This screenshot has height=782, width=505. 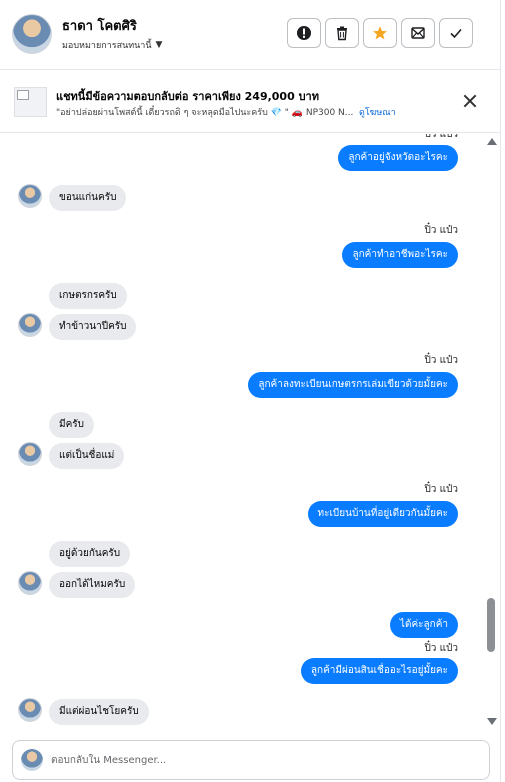 What do you see at coordinates (491, 625) in the screenshot?
I see `scroll-thumb` at bounding box center [491, 625].